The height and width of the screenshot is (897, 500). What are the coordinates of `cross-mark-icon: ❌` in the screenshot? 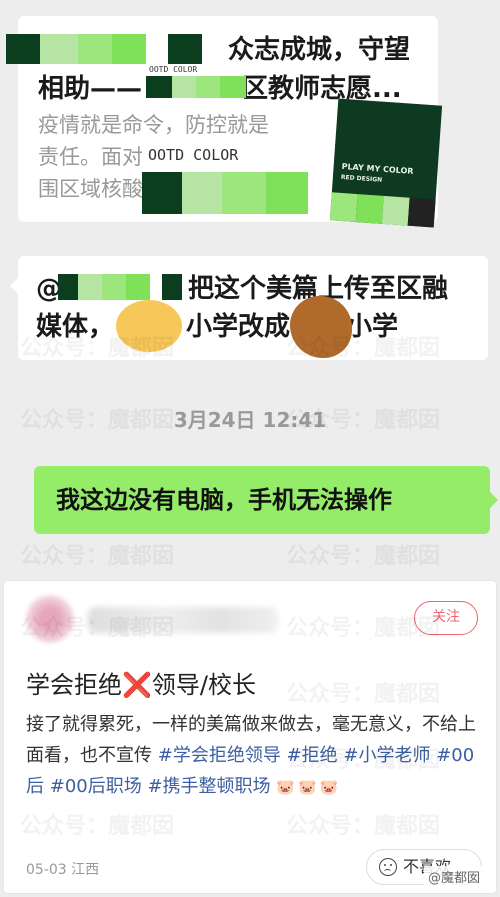 It's located at (137, 685).